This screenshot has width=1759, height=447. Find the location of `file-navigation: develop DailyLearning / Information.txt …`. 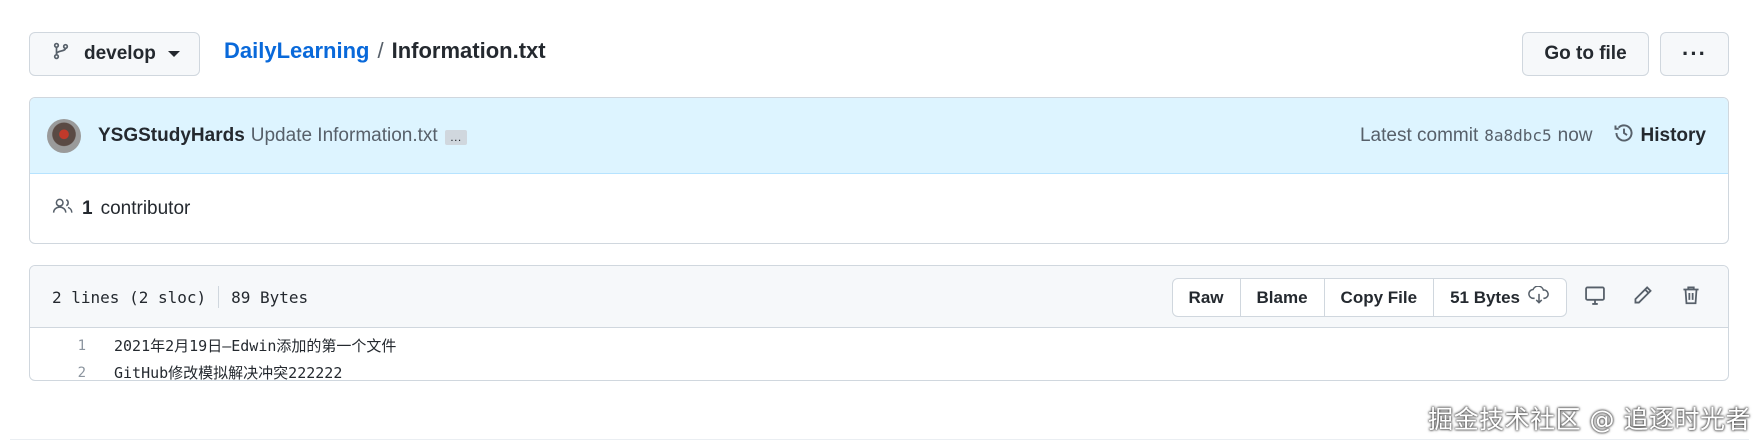

file-navigation: develop DailyLearning / Information.txt … is located at coordinates (879, 54).